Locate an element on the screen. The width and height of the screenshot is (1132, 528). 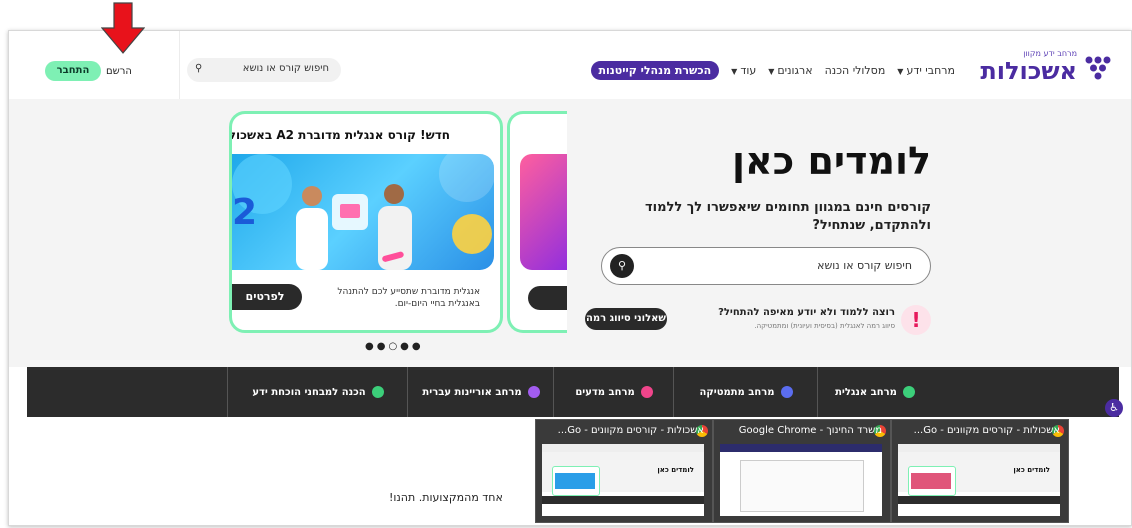
category-label: מרחב אנגלית is located at coordinates (866, 392).